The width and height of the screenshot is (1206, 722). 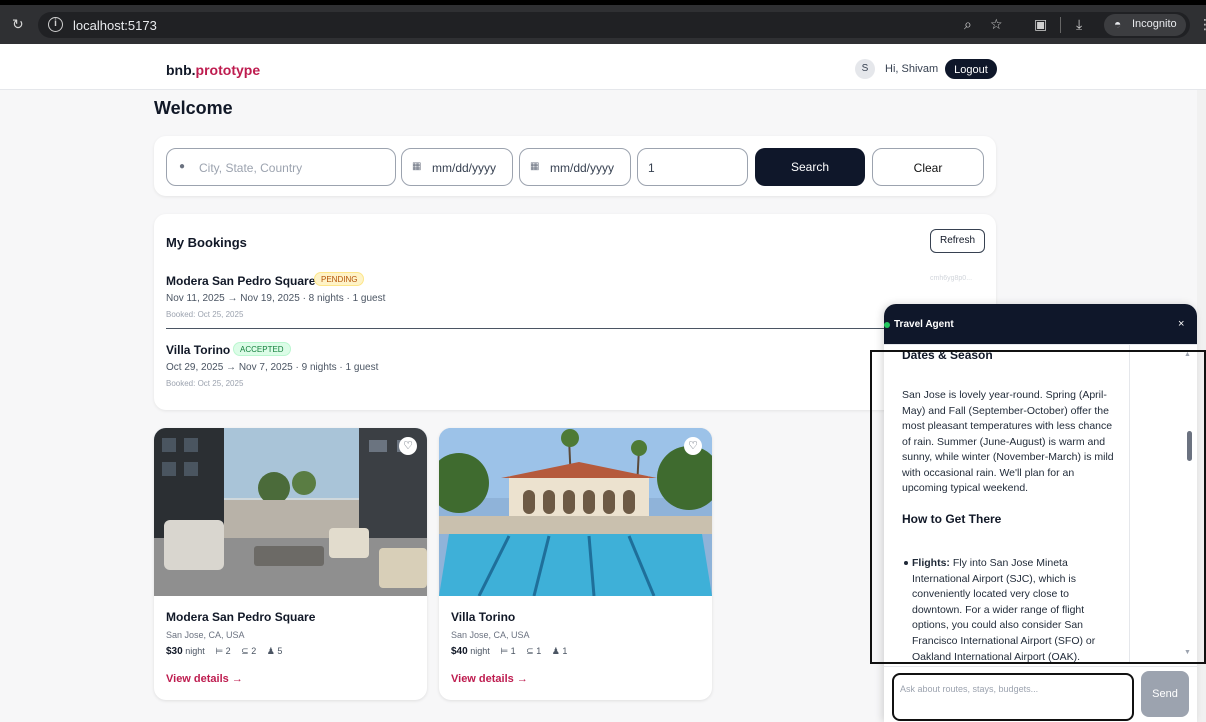 I want to click on focus-outline, so click(x=1038, y=507).